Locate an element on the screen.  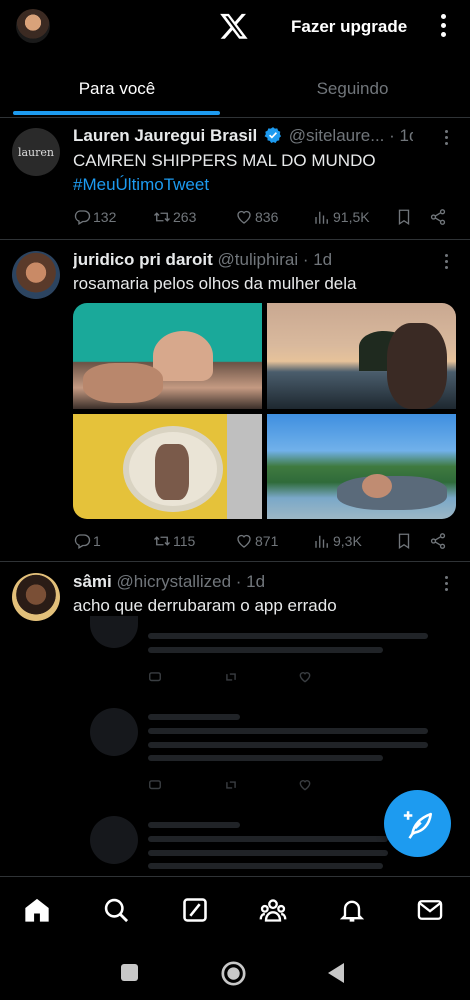
tweet-text-line: CAMREN SHIPPERS MAL DO MUNDO is located at coordinates (224, 160).